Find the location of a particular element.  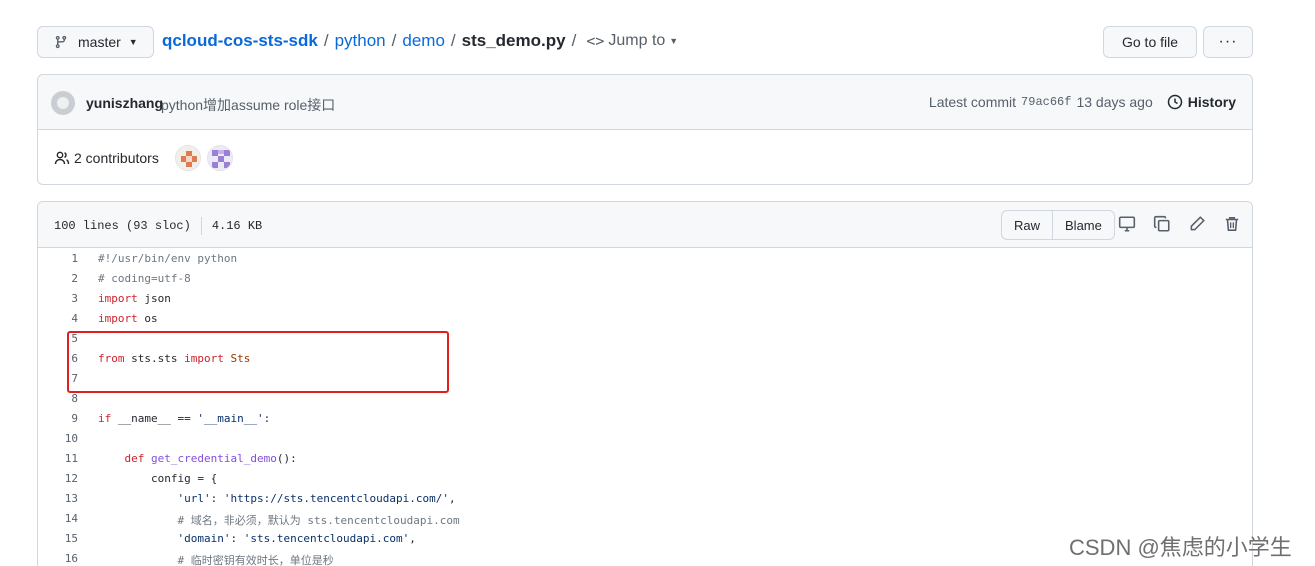

line-number: 9 is located at coordinates (58, 418).